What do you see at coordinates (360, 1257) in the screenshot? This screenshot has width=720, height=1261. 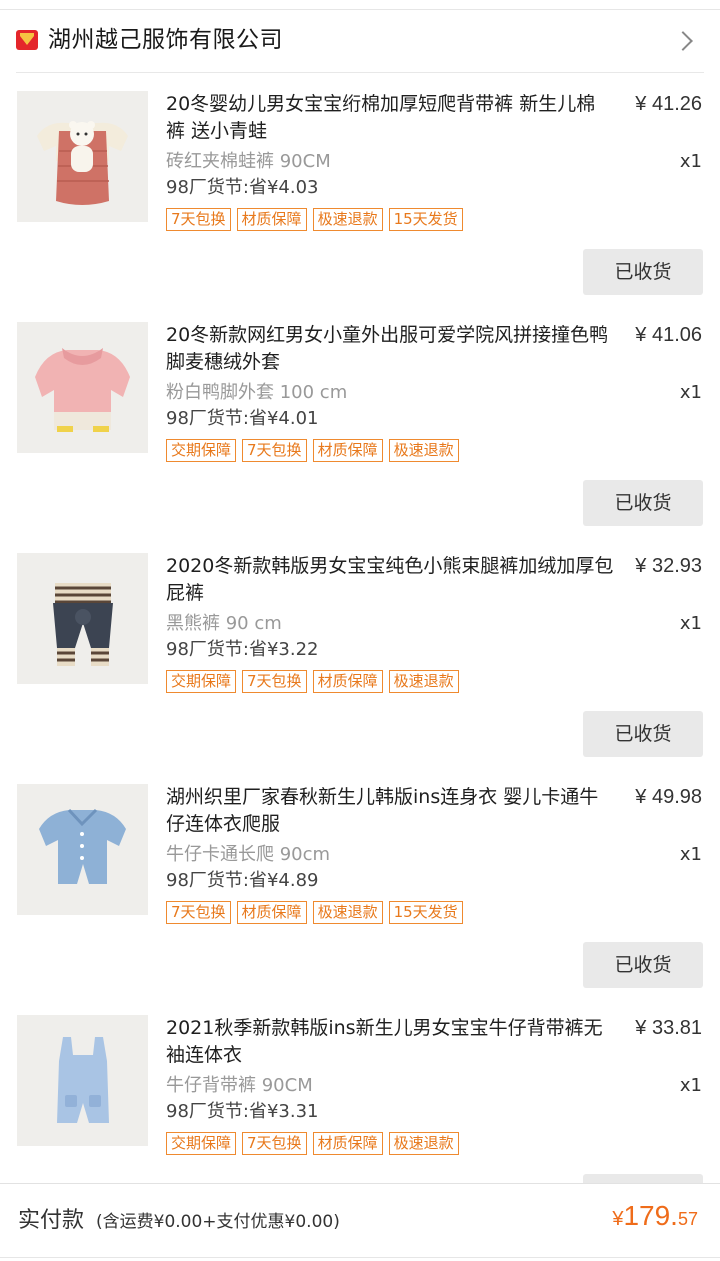 I see `bottom-divider` at bounding box center [360, 1257].